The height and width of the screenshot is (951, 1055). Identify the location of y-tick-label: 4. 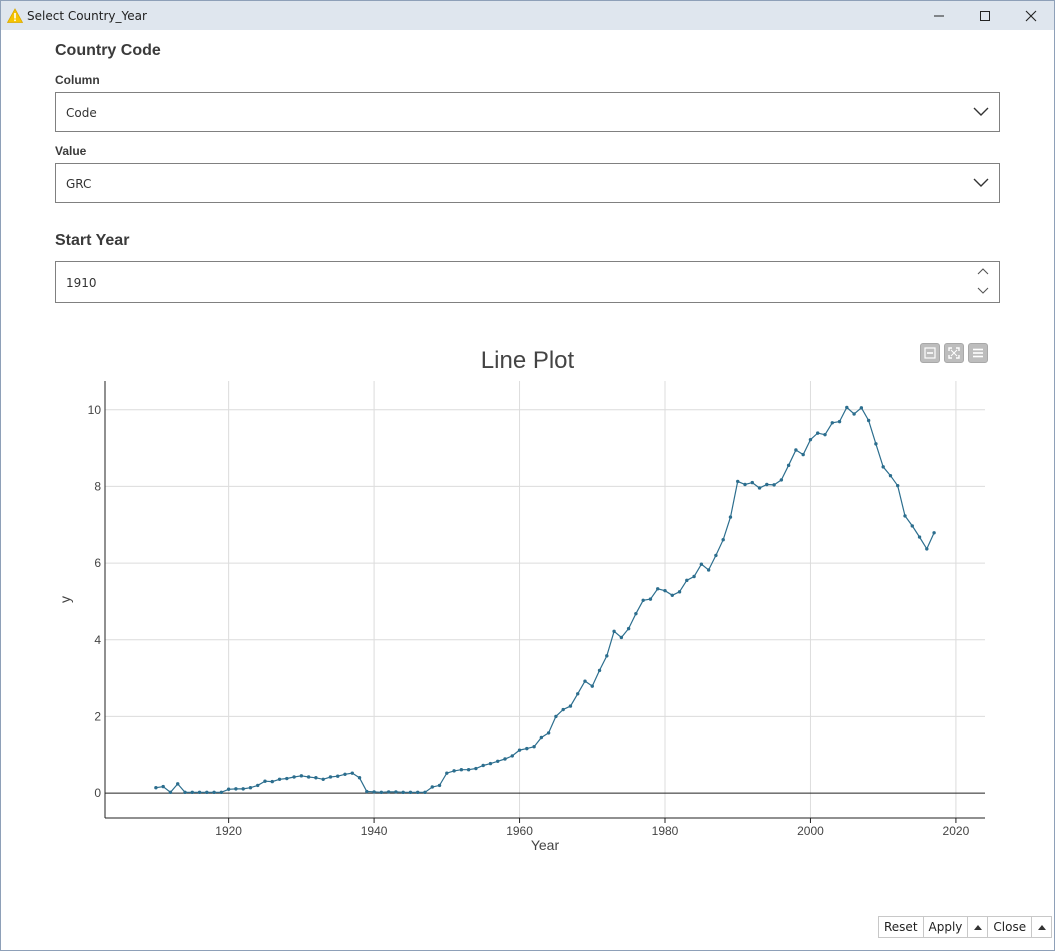
(97, 640).